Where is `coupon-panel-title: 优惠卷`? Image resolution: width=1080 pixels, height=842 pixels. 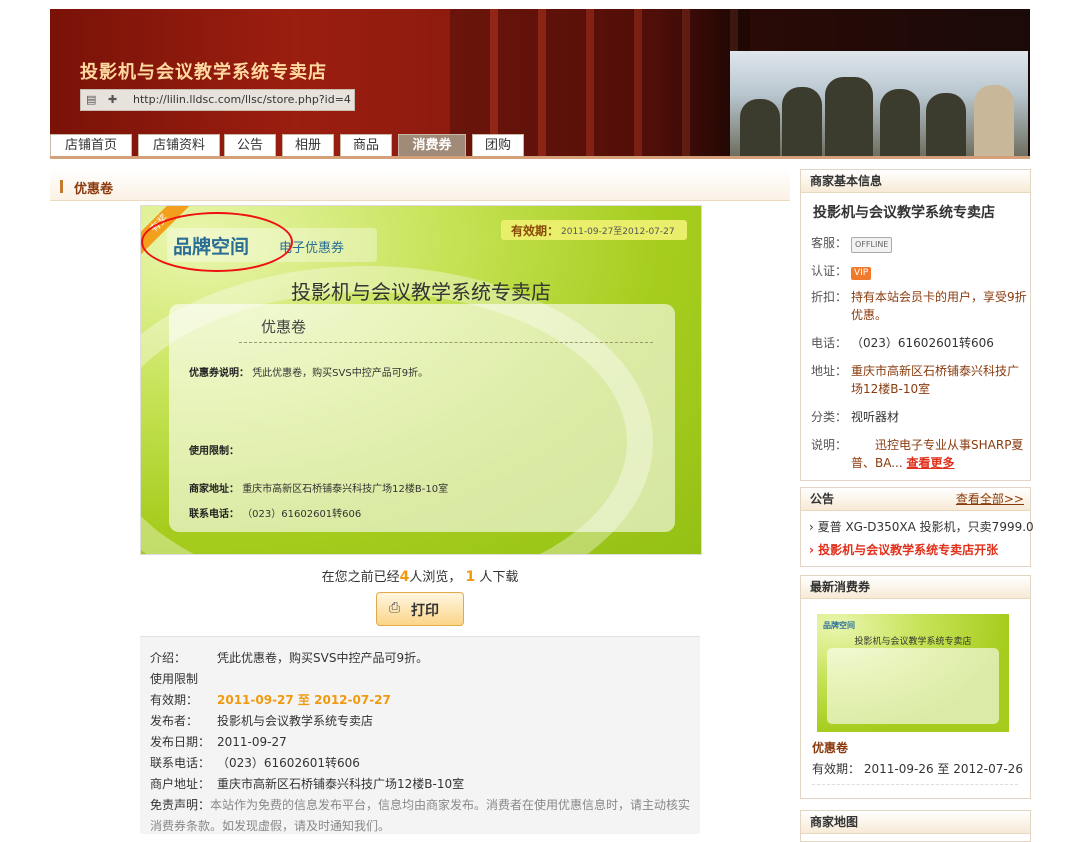 coupon-panel-title: 优惠卷 is located at coordinates (284, 327).